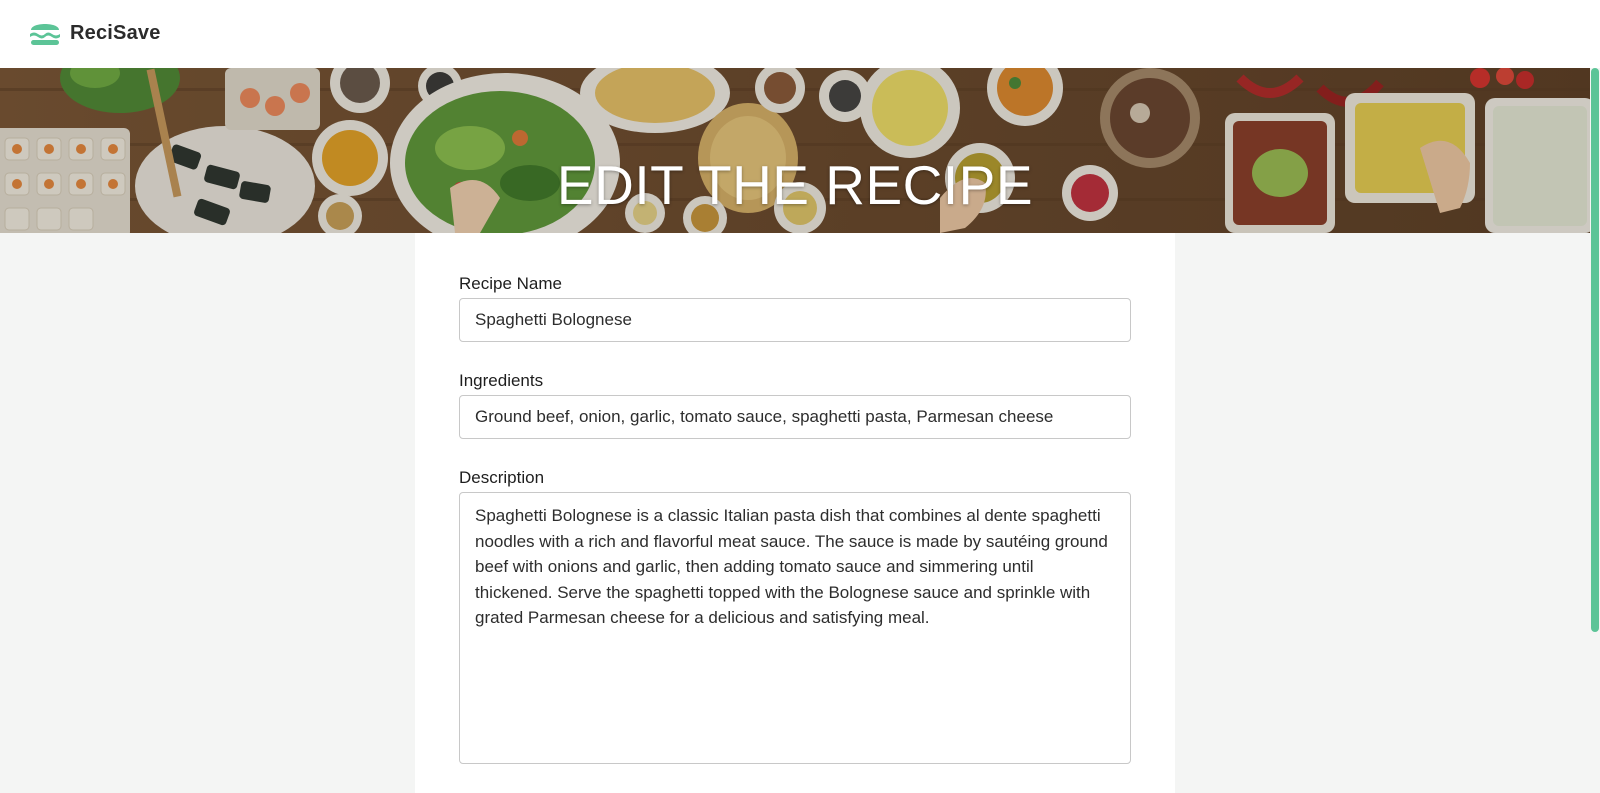 The height and width of the screenshot is (793, 1600). Describe the element at coordinates (795, 320) in the screenshot. I see `recipe-name-input` at that location.